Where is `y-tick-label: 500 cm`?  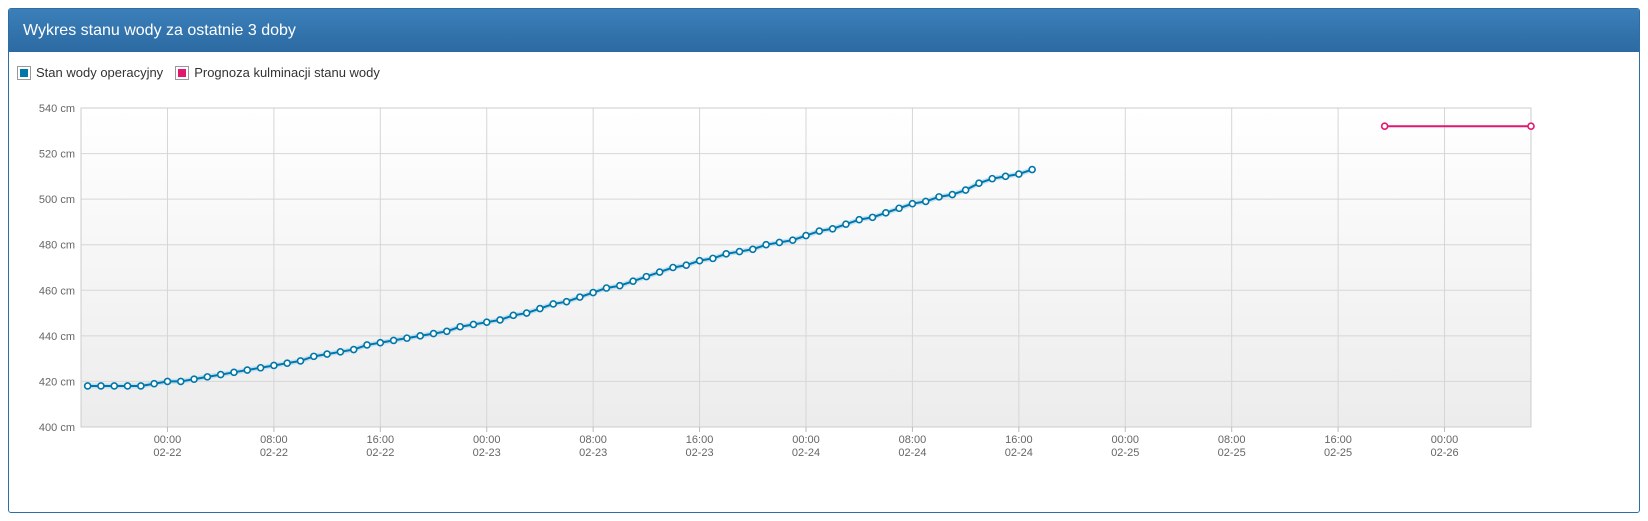 y-tick-label: 500 cm is located at coordinates (57, 200).